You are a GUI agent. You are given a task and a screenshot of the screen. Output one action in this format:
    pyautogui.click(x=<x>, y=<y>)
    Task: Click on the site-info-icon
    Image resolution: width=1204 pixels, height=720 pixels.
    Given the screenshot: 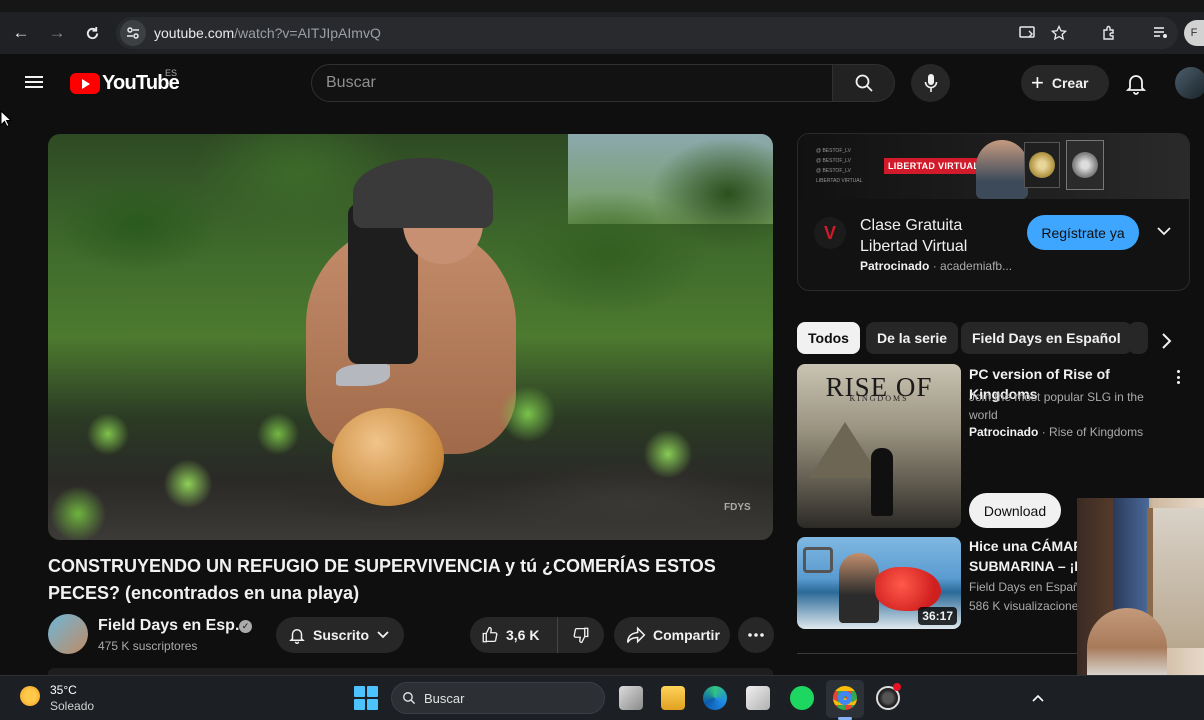 What is the action you would take?
    pyautogui.click(x=133, y=33)
    